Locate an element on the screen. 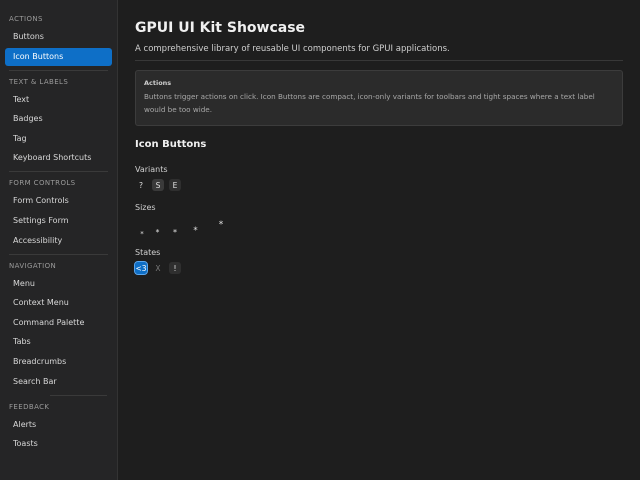 Image resolution: width=640 pixels, height=480 pixels. close-icon-button: X is located at coordinates (158, 268).